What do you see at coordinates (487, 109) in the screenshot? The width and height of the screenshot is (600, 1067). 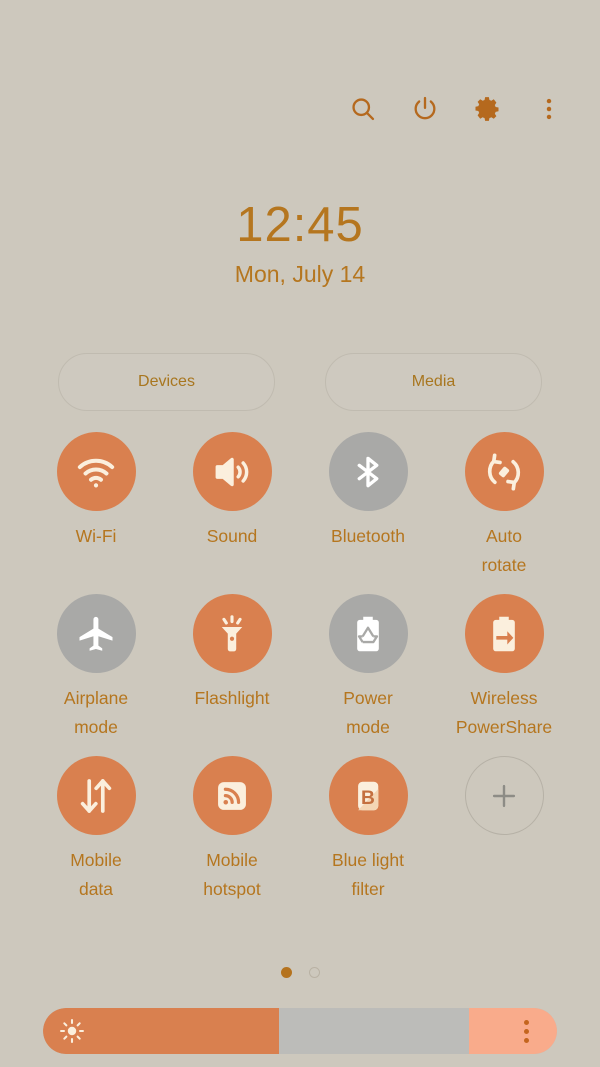 I see `settings-gear-icon` at bounding box center [487, 109].